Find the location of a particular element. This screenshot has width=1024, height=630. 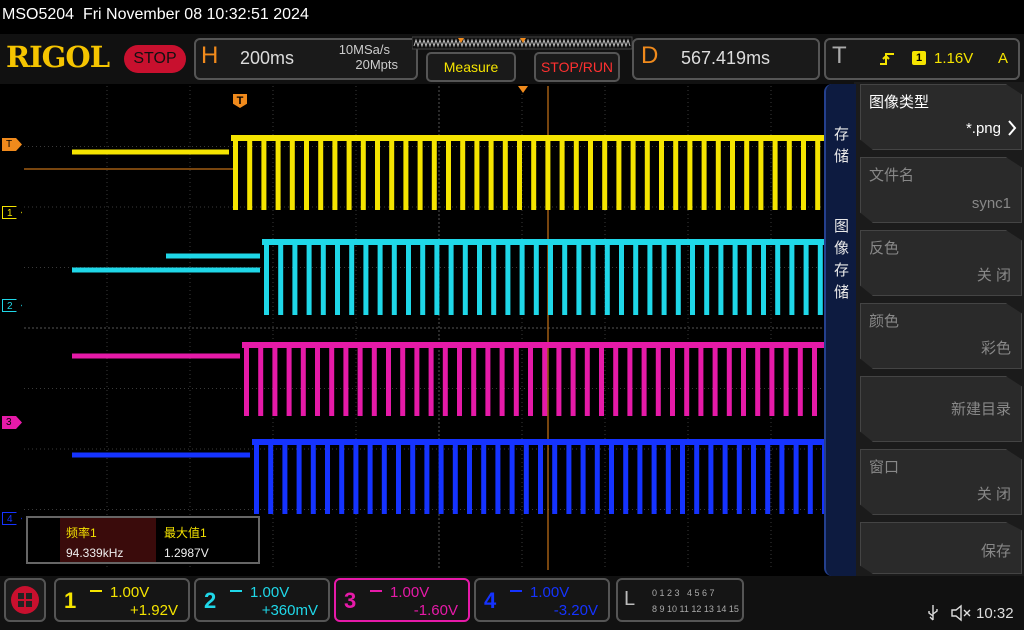

rising-edge-icon is located at coordinates (887, 59).